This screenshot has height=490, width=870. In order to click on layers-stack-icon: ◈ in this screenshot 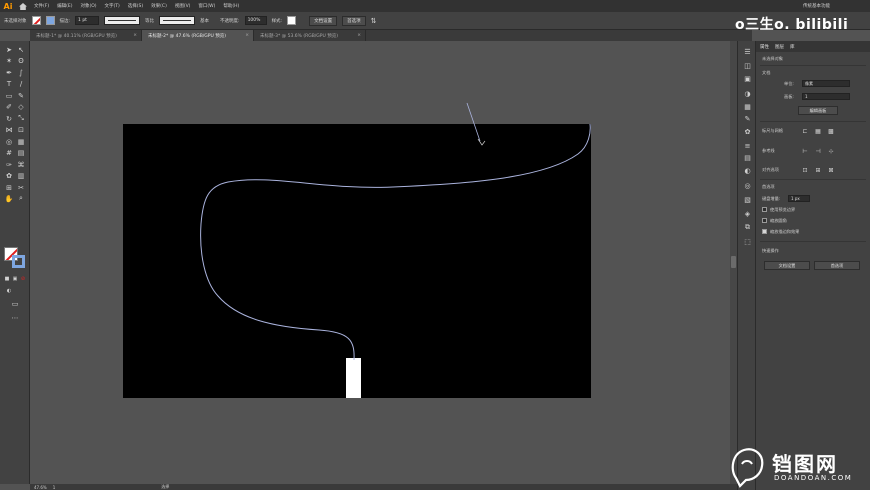, I will do `click(747, 213)`.